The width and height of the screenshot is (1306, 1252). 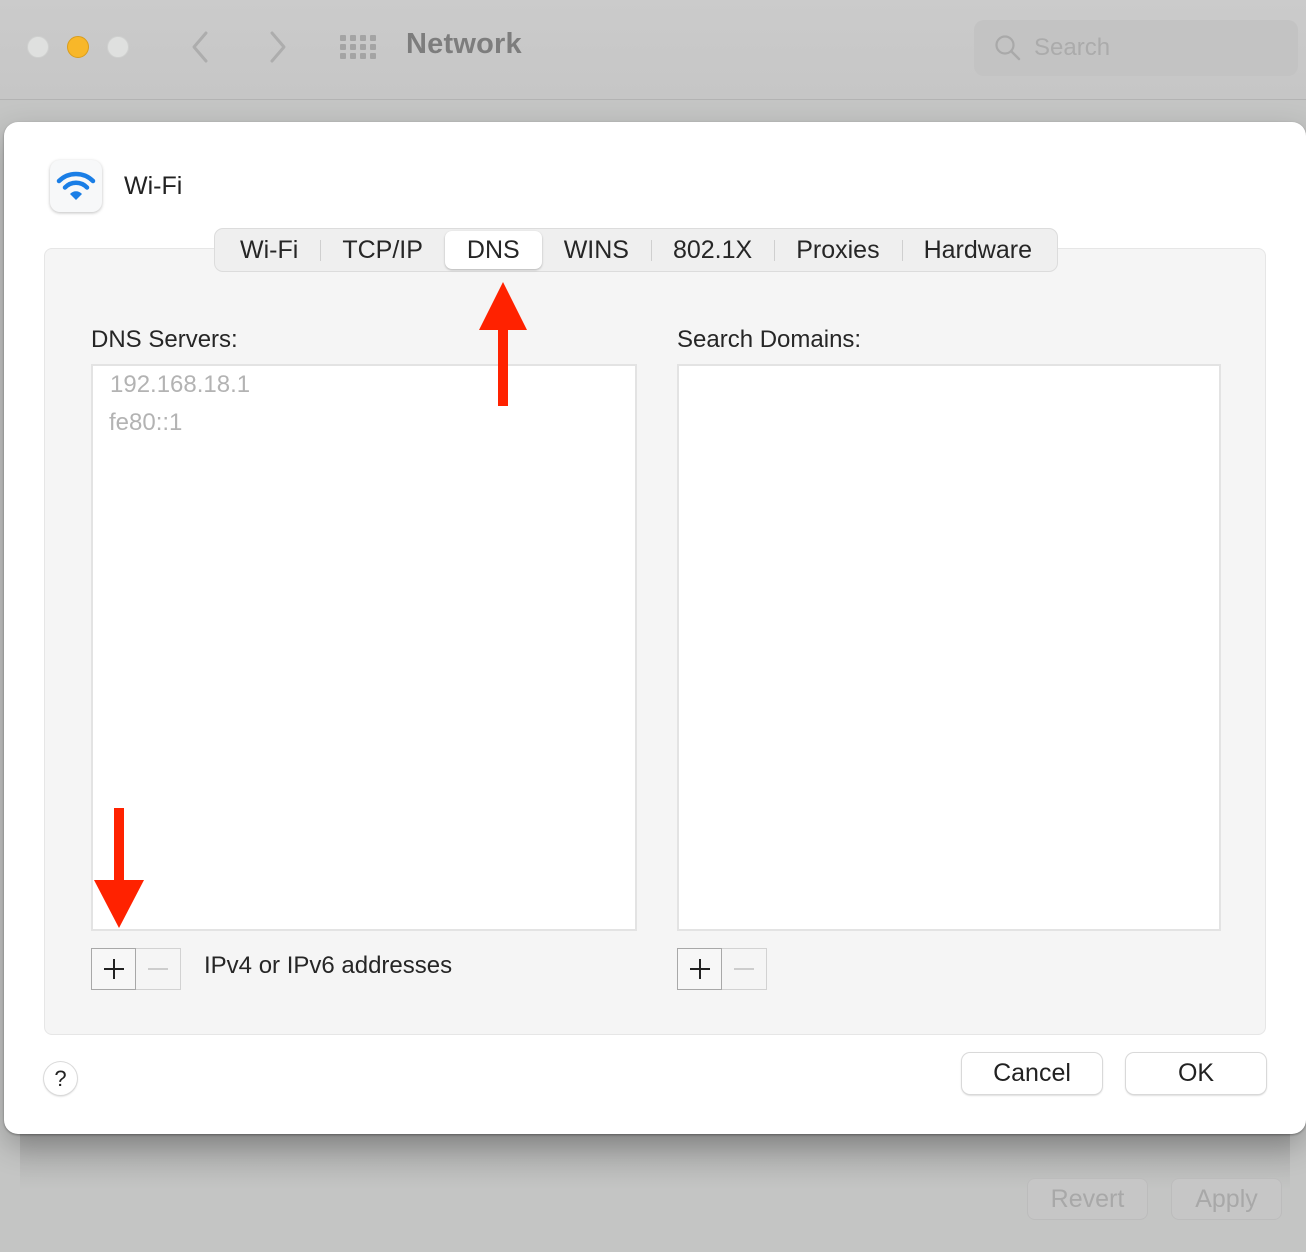 I want to click on search-icon, so click(x=1008, y=48).